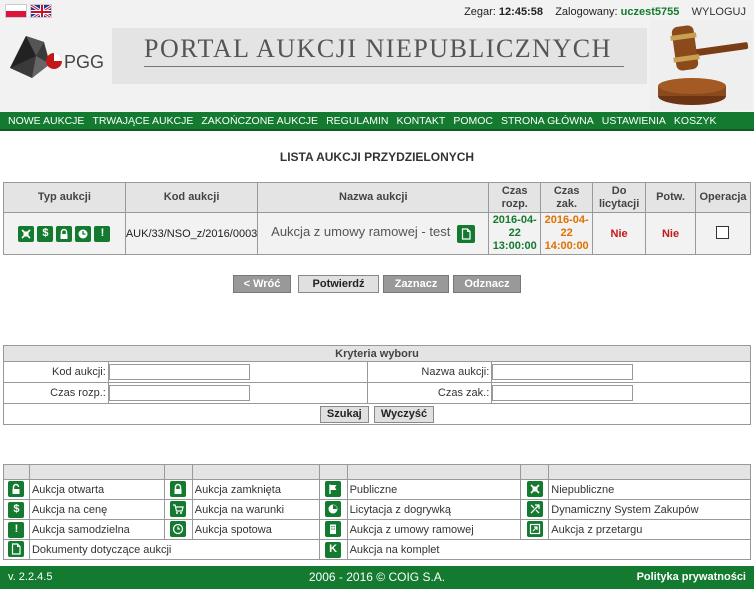  What do you see at coordinates (429, 393) in the screenshot?
I see `czas-zak-label: Czas zak.:` at bounding box center [429, 393].